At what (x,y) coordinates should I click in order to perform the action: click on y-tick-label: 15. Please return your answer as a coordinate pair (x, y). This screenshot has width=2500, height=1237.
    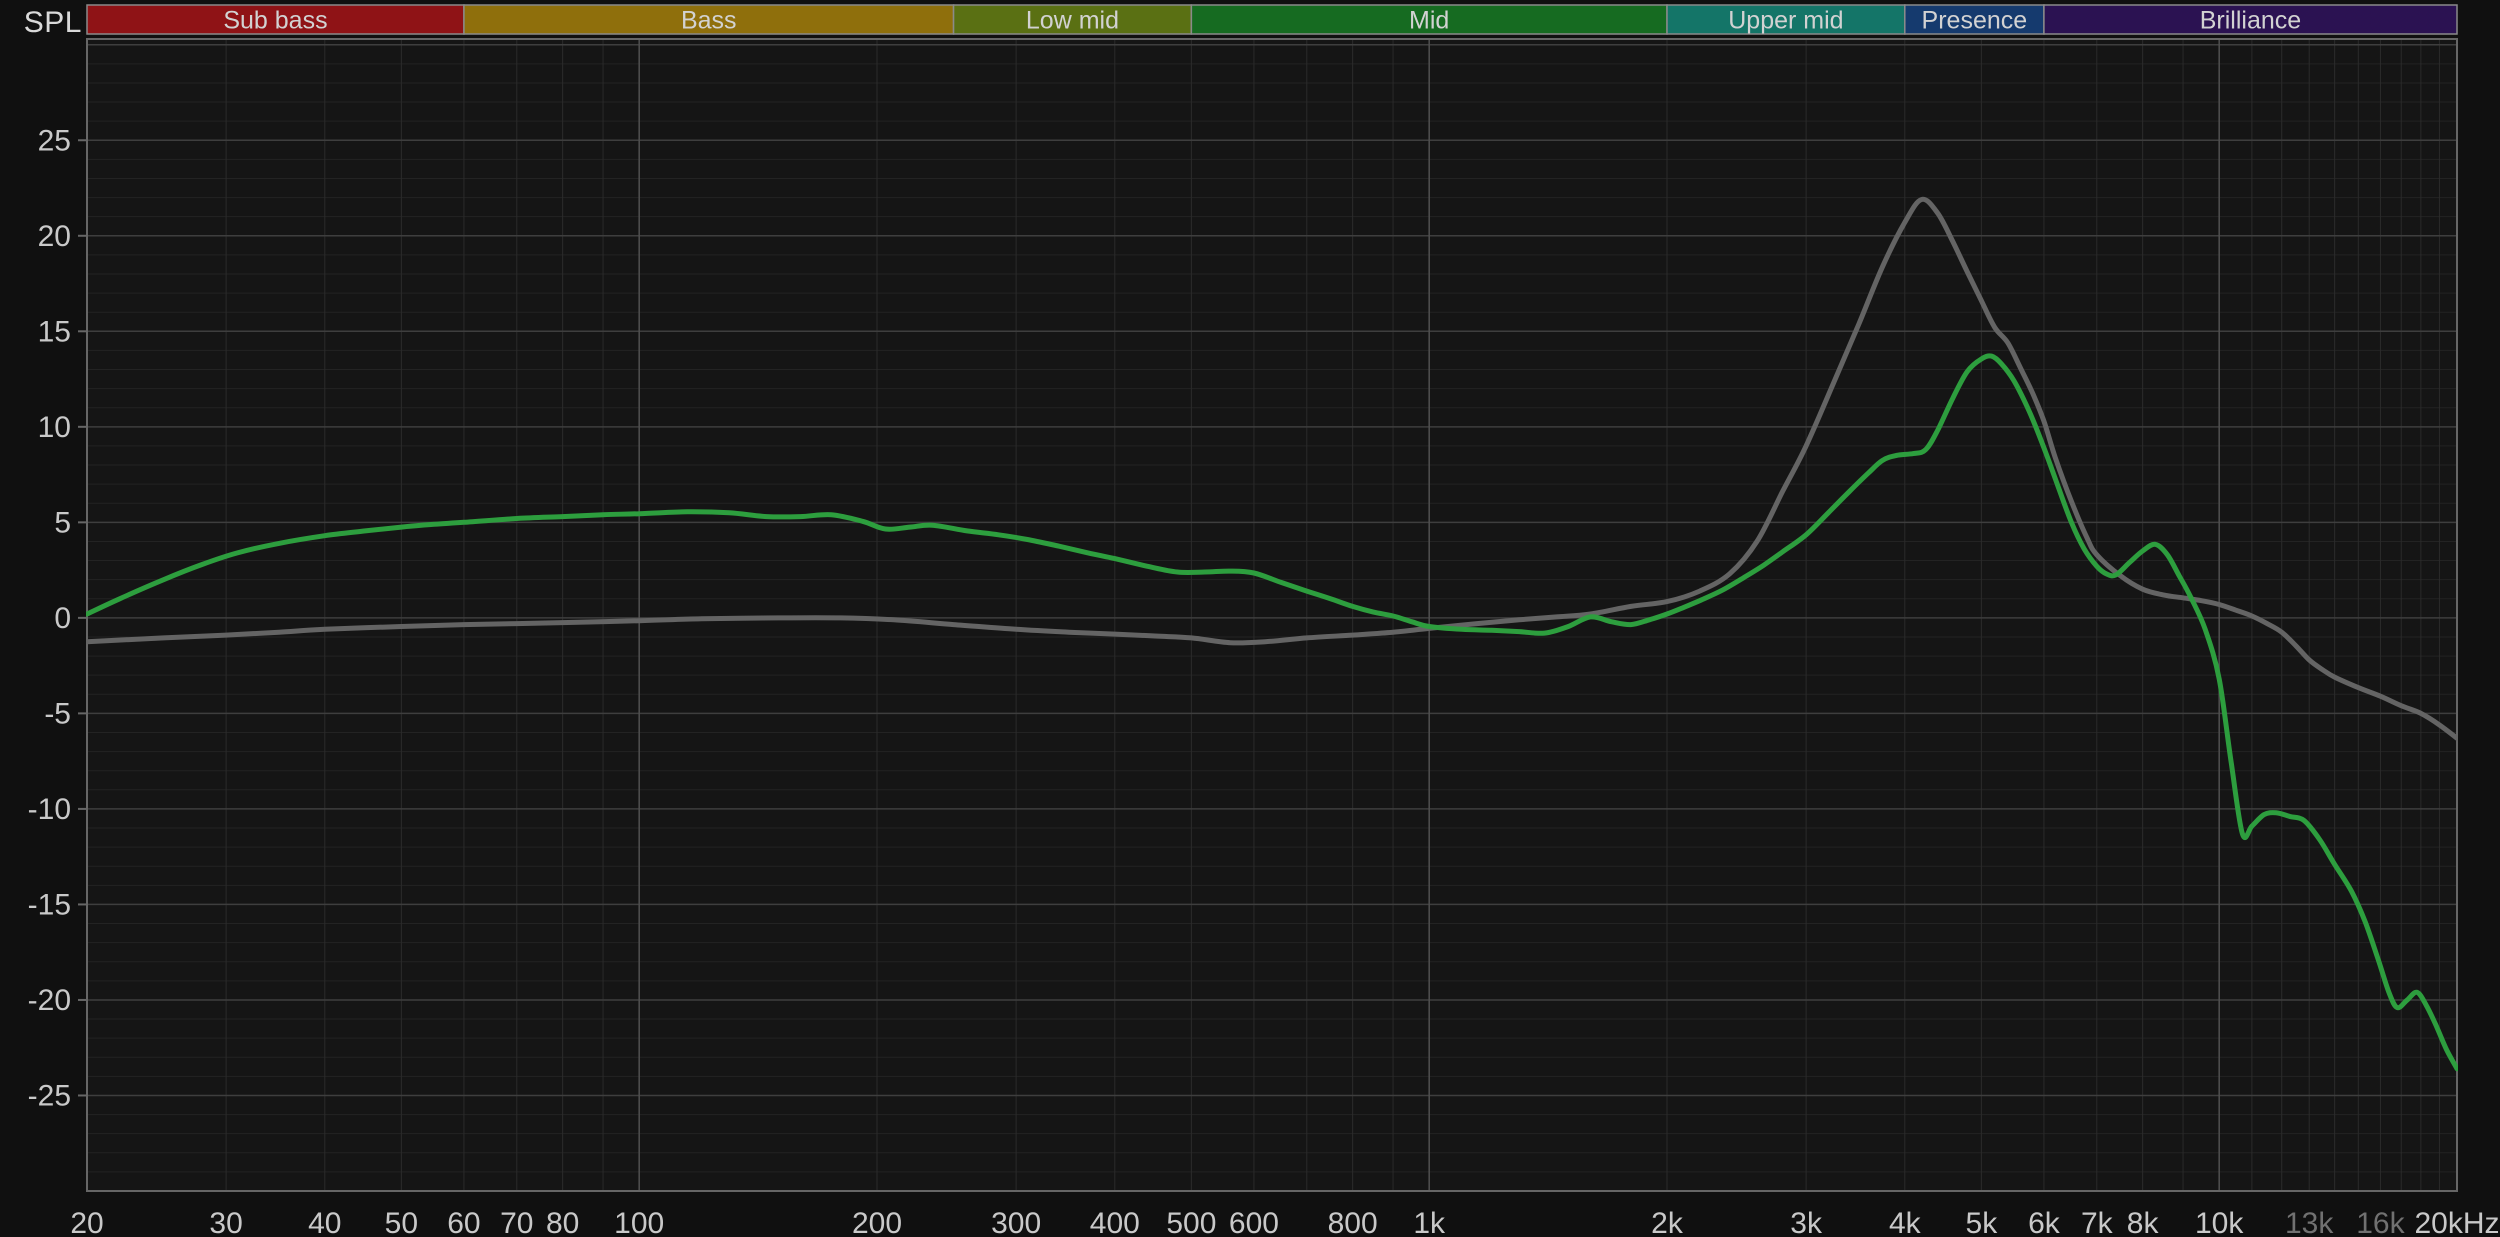
    Looking at the image, I should click on (54, 331).